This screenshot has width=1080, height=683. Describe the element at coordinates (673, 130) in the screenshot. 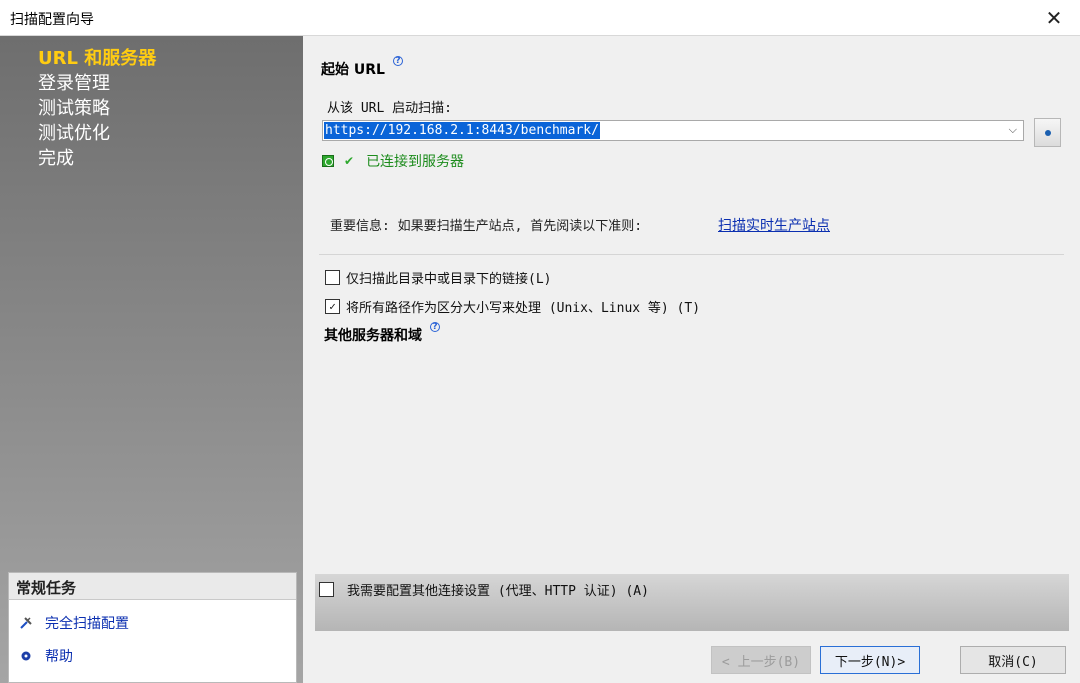

I see `start-url-input: https://192.168.2.1:8443/benchmark/ ⌵` at that location.